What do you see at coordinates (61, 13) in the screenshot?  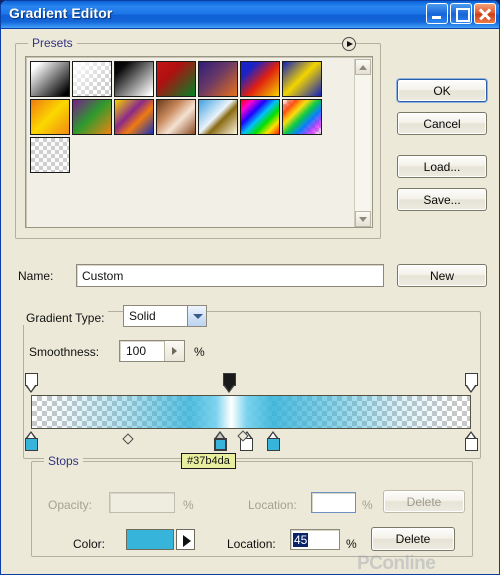 I see `window-title: Gradient Editor` at bounding box center [61, 13].